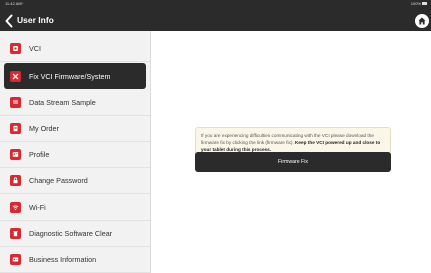 The height and width of the screenshot is (273, 431). What do you see at coordinates (35, 48) in the screenshot?
I see `sidebar-item-label: VCI` at bounding box center [35, 48].